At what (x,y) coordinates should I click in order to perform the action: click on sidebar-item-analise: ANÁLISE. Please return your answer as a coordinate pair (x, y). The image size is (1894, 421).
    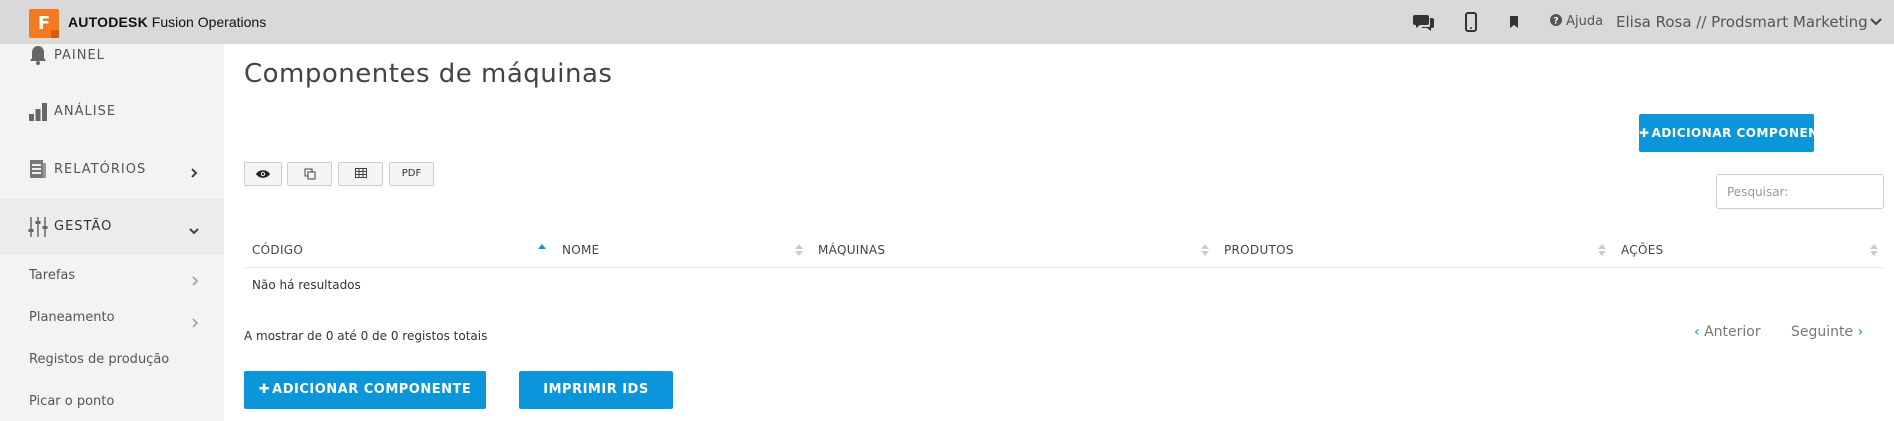
    Looking at the image, I should click on (112, 112).